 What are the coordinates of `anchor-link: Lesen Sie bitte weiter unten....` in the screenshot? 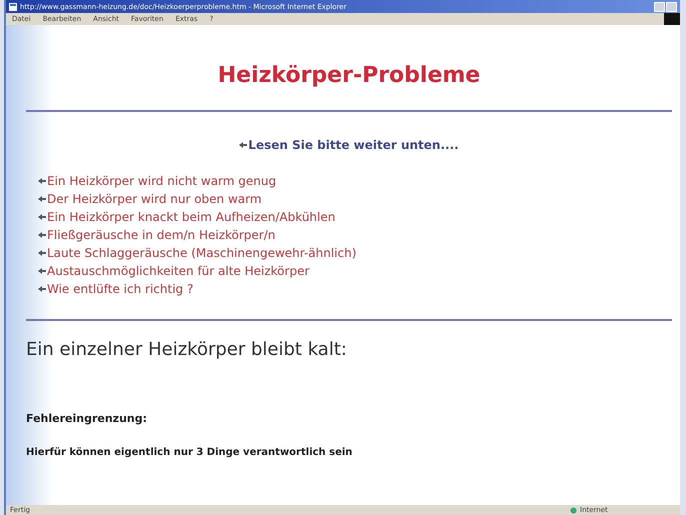 It's located at (349, 145).